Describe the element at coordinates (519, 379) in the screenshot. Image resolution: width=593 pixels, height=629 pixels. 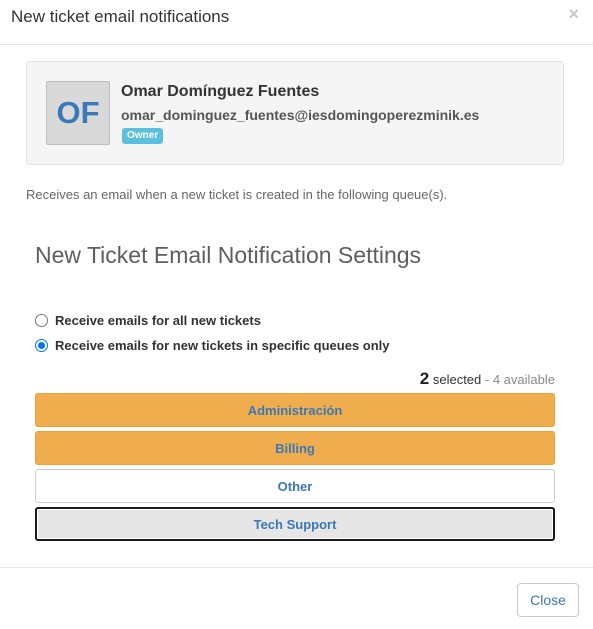
I see `available-label: - 4 available` at that location.